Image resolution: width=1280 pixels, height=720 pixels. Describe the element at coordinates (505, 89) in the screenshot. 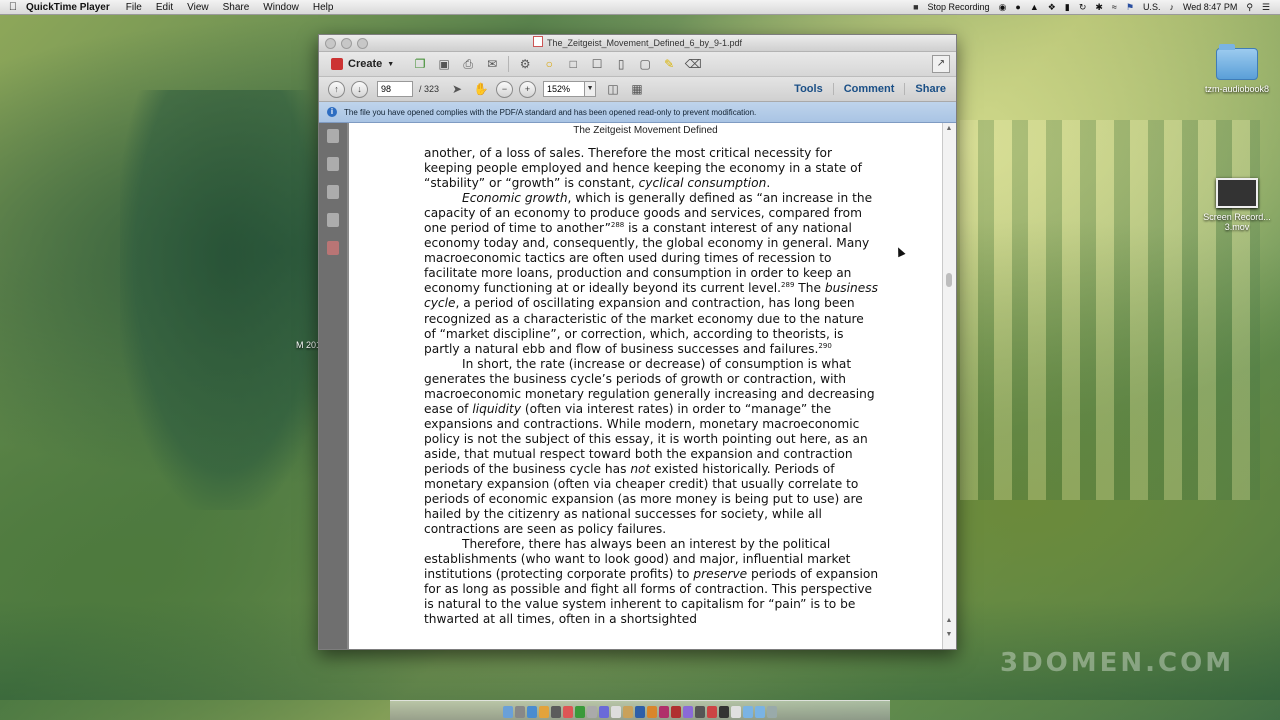

I see `zoom-out-icon: −` at that location.